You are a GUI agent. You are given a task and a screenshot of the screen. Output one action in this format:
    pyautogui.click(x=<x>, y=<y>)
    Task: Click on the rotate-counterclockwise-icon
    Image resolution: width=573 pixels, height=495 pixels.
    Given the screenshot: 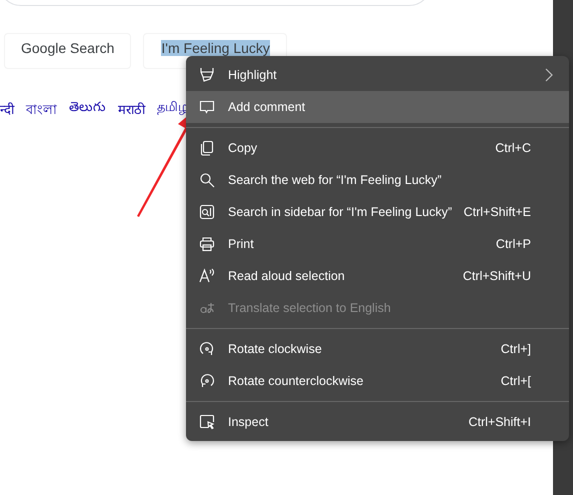 What is the action you would take?
    pyautogui.click(x=207, y=381)
    